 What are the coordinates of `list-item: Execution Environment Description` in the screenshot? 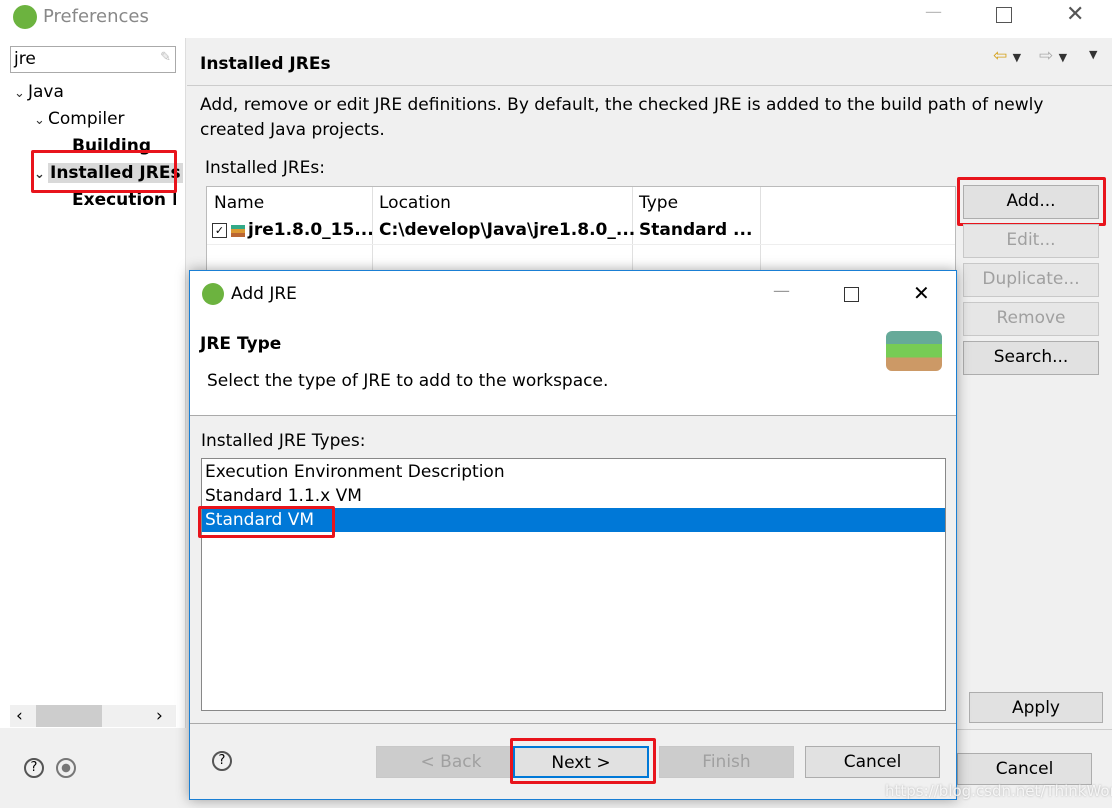 It's located at (355, 472).